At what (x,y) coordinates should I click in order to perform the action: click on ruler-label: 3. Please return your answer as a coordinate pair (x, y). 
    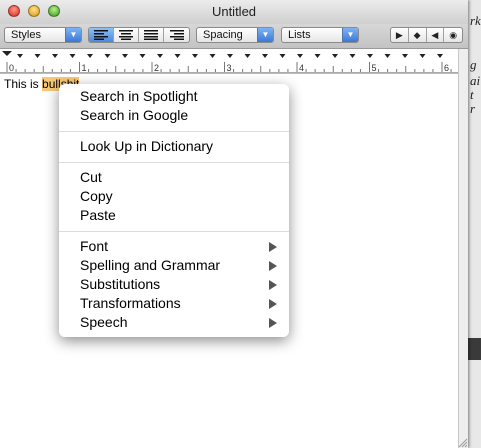
    Looking at the image, I should click on (229, 68).